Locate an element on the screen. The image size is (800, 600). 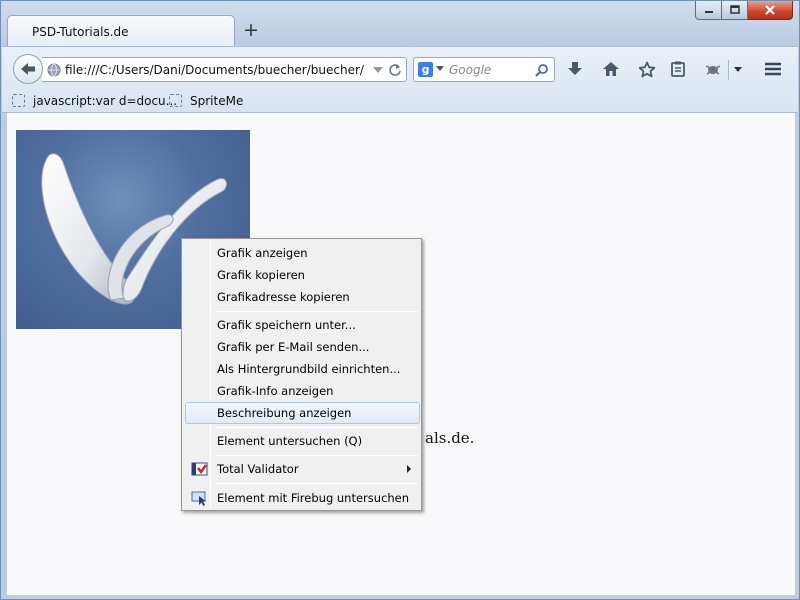
home-icon is located at coordinates (611, 69).